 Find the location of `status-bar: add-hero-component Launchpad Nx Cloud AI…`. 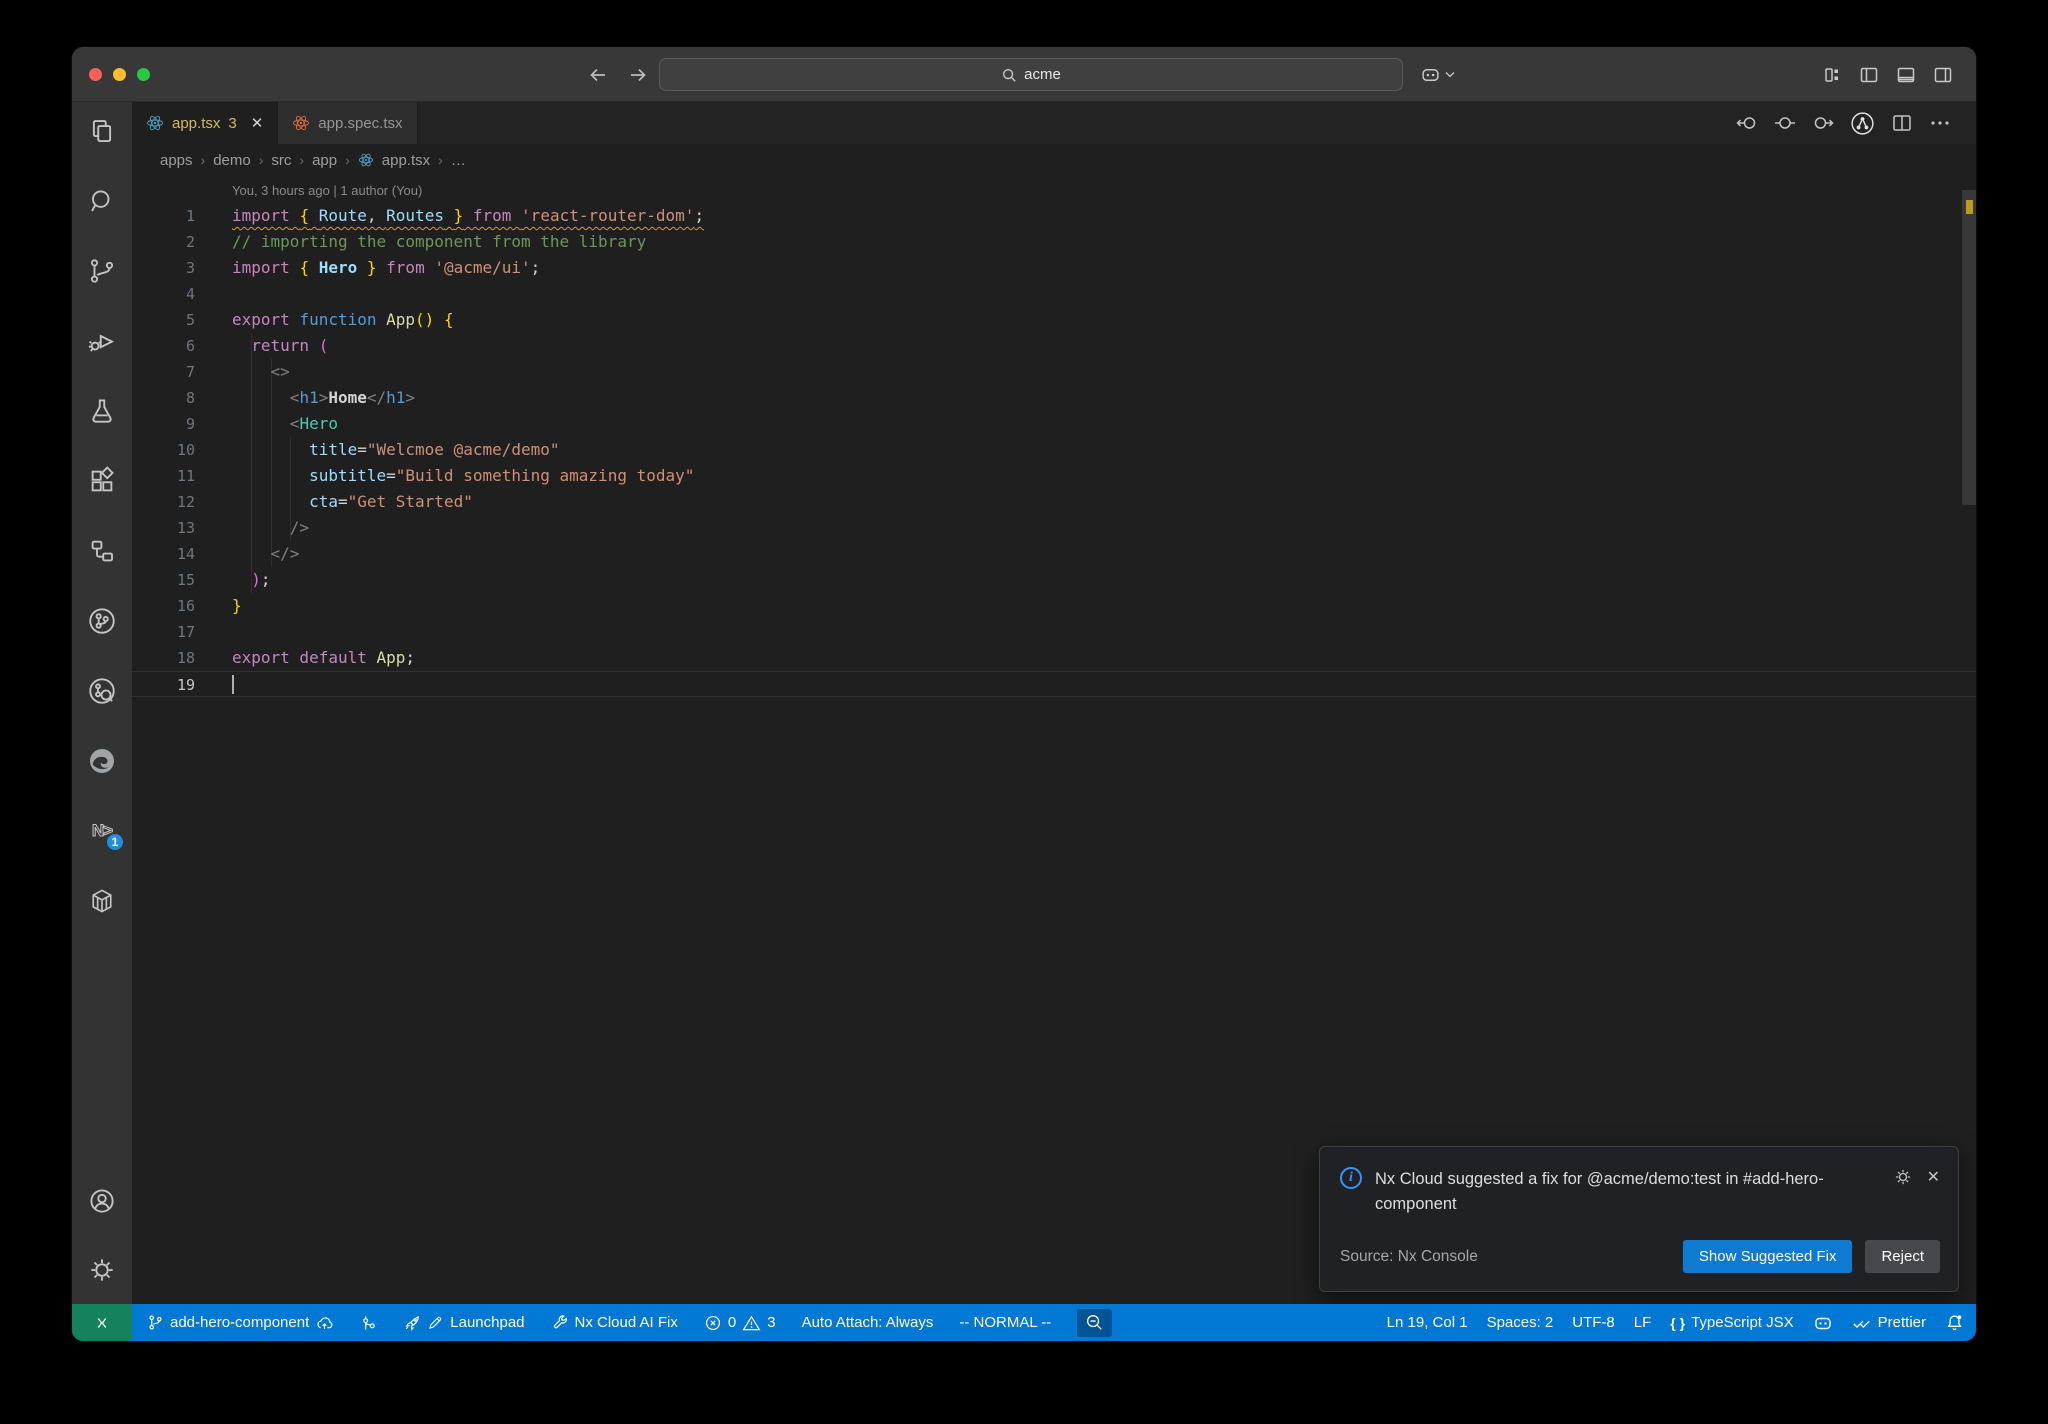

status-bar: add-hero-component Launchpad Nx Cloud AI… is located at coordinates (1024, 1322).